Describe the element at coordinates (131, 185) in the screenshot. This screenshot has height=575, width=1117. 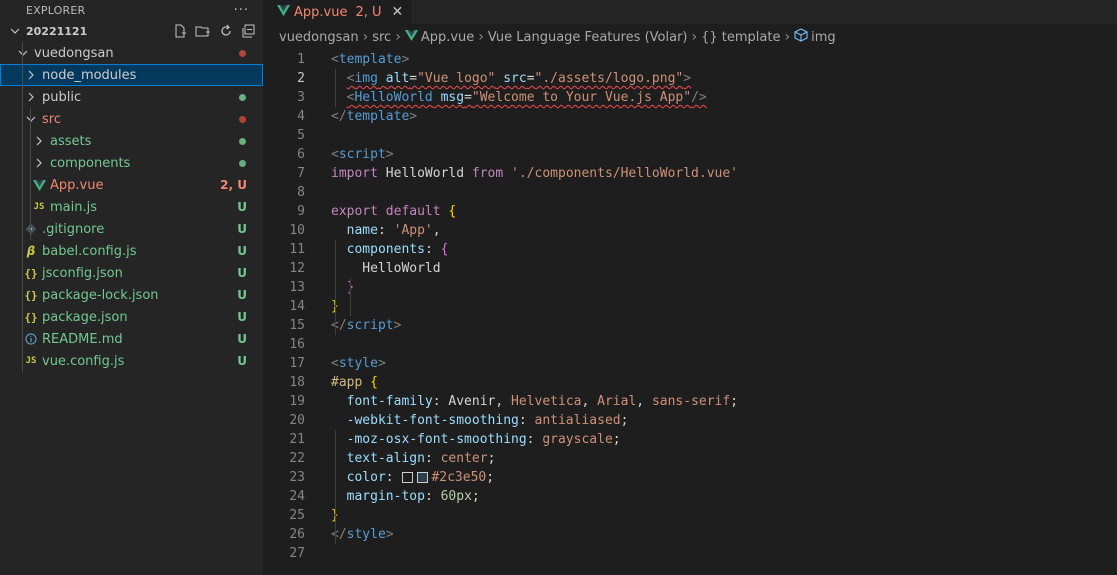
I see `tree-item-app-vue: App.vue 2, U` at that location.